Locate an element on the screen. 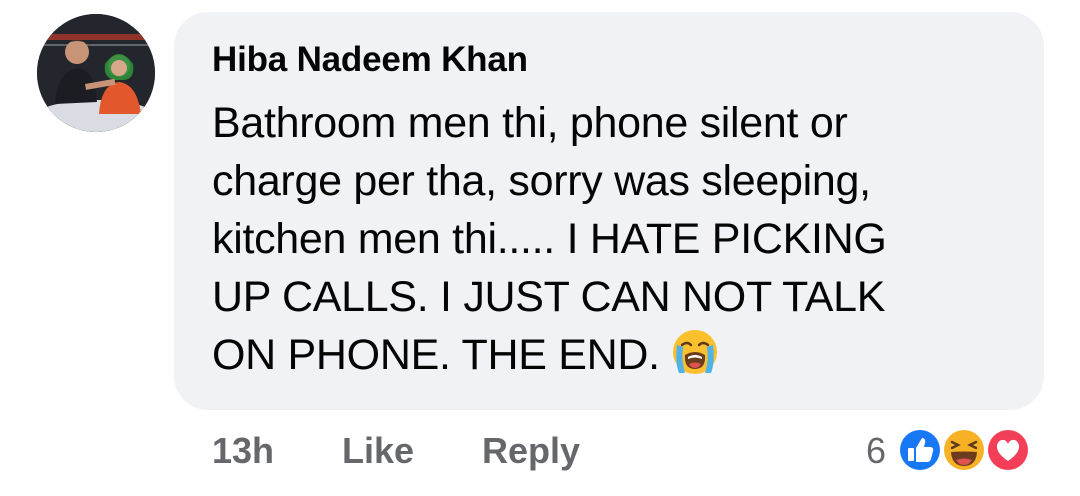 This screenshot has height=496, width=1080. comment-line: kitchen men thi..... I HATE PICKING is located at coordinates (549, 239).